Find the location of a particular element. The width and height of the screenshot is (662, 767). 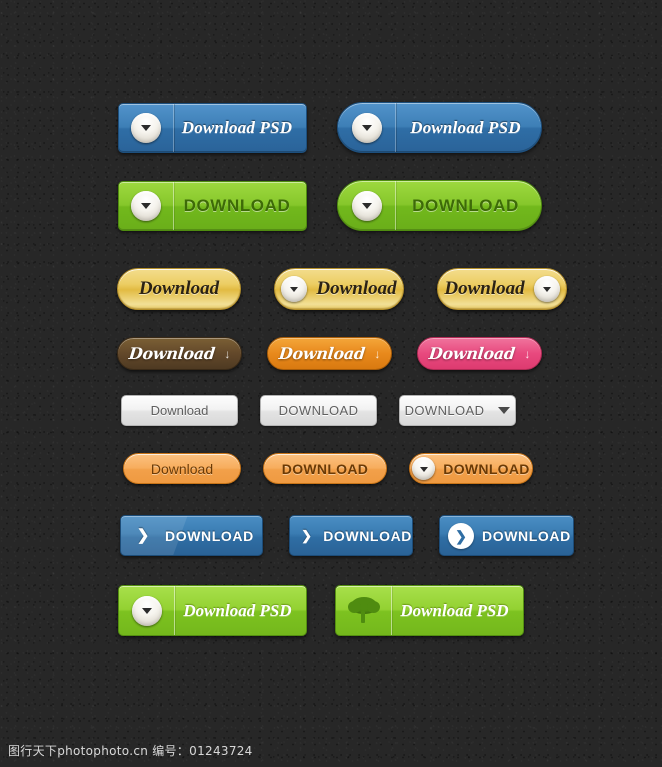

button-green-download-square: DOWNLOAD is located at coordinates (212, 205).